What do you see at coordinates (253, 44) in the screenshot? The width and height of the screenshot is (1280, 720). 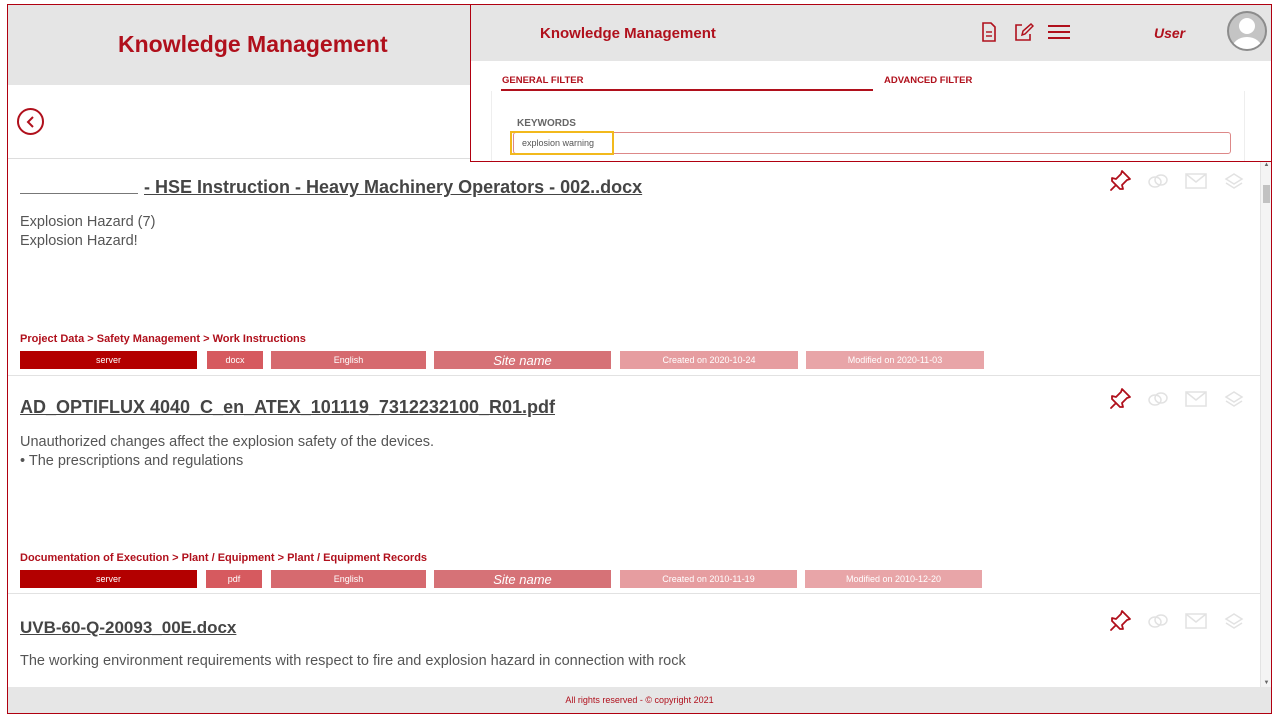 I see `app-title: Knowledge Management` at bounding box center [253, 44].